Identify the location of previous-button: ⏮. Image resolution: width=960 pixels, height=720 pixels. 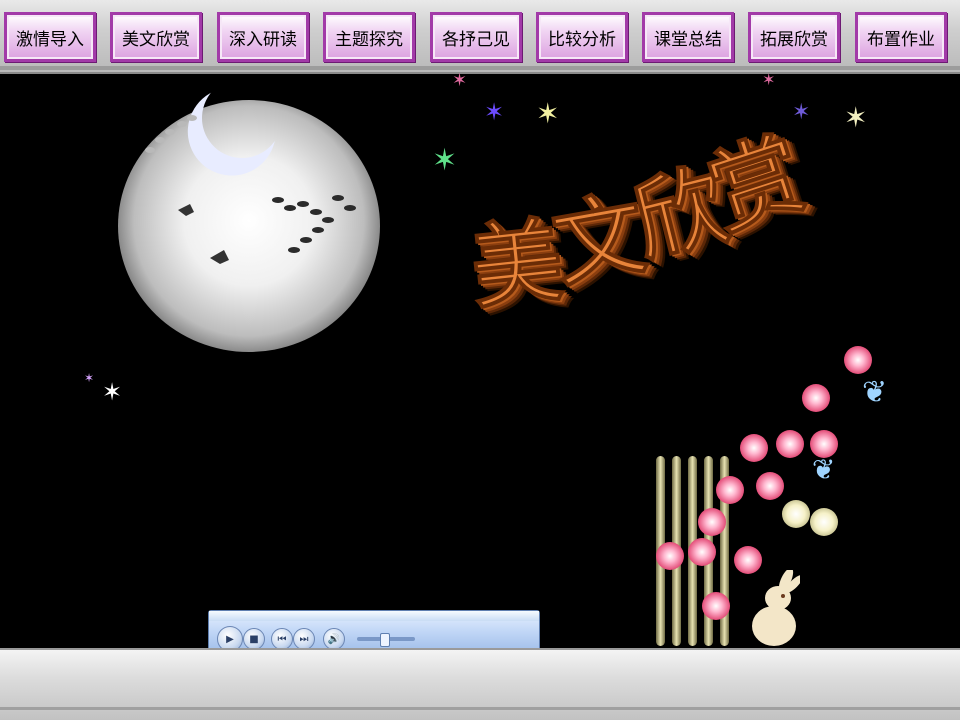
(282, 639).